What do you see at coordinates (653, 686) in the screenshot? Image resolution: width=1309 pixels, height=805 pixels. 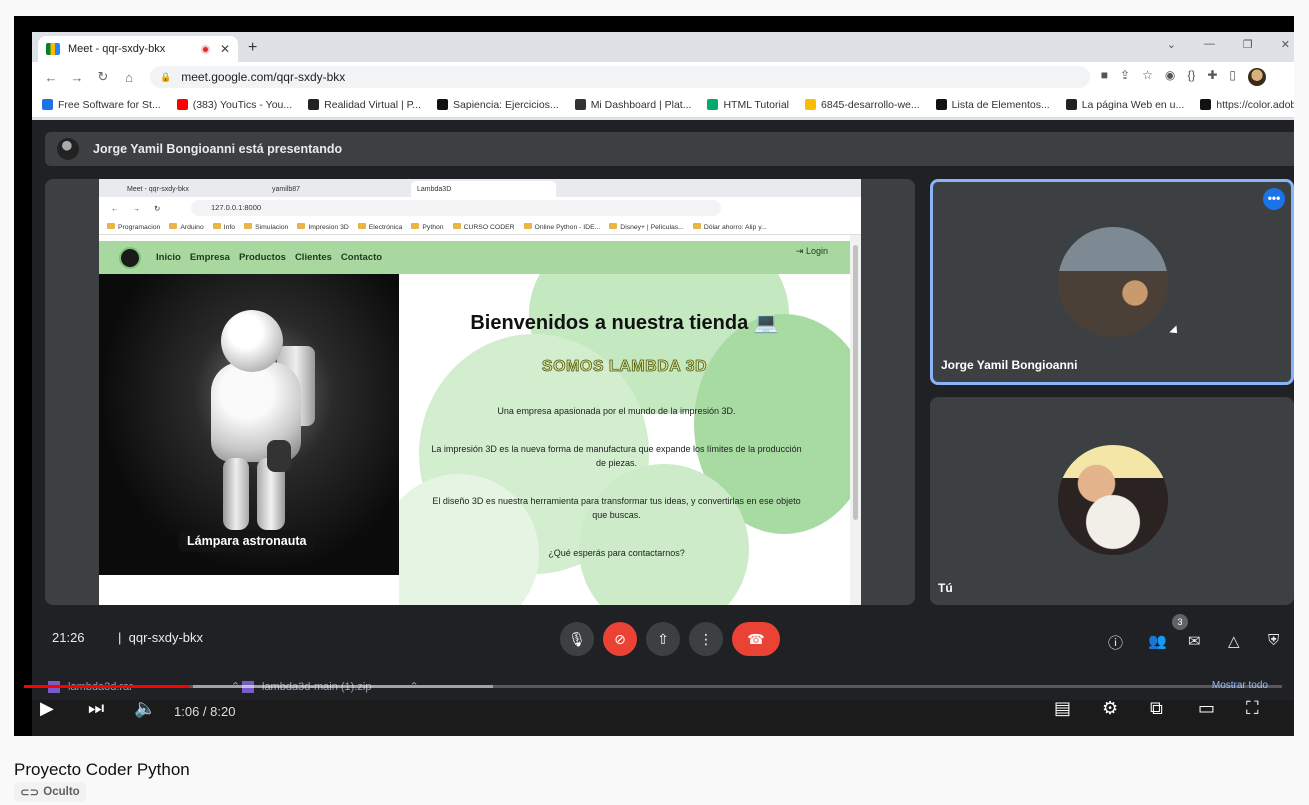 I see `video-progress-bar` at bounding box center [653, 686].